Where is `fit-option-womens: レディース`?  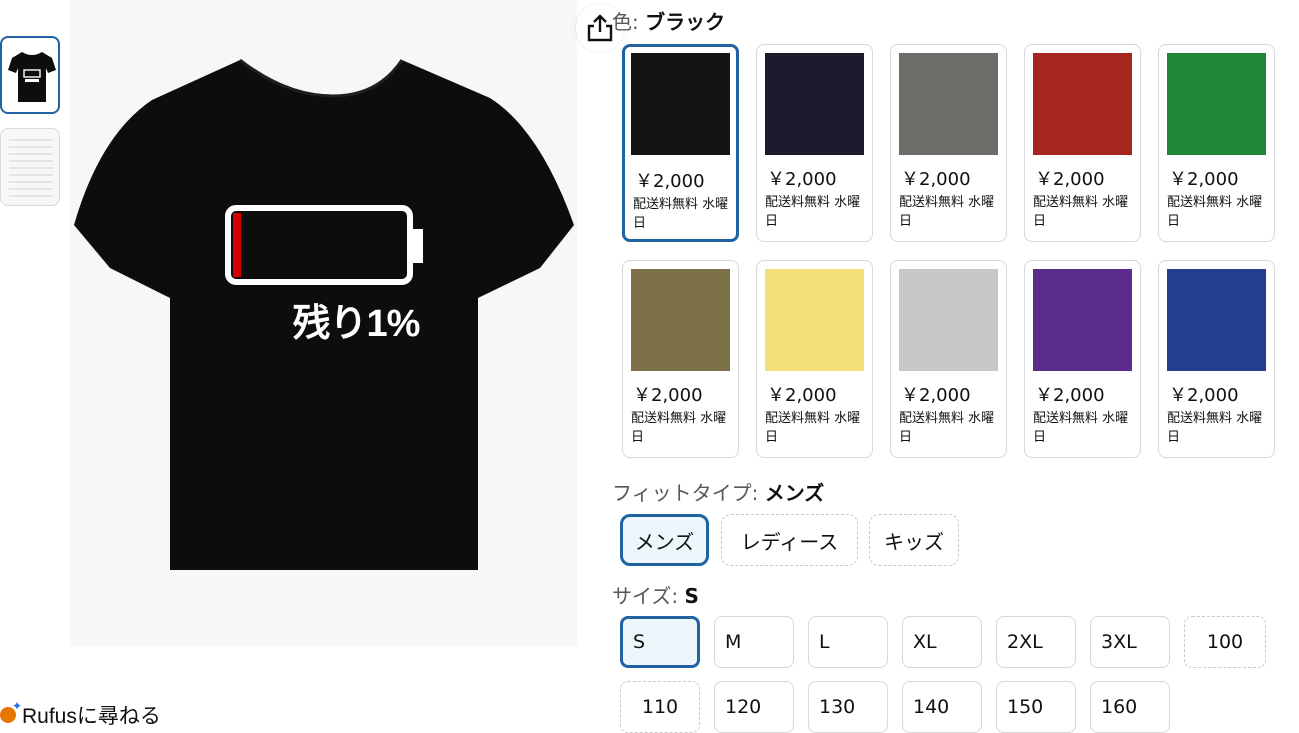
fit-option-womens: レディース is located at coordinates (789, 540).